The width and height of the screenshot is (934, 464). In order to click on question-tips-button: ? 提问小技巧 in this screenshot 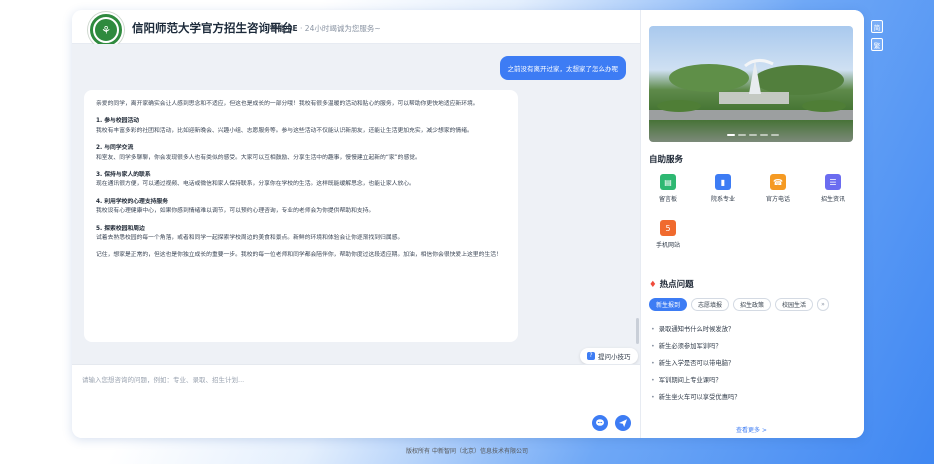, I will do `click(609, 356)`.